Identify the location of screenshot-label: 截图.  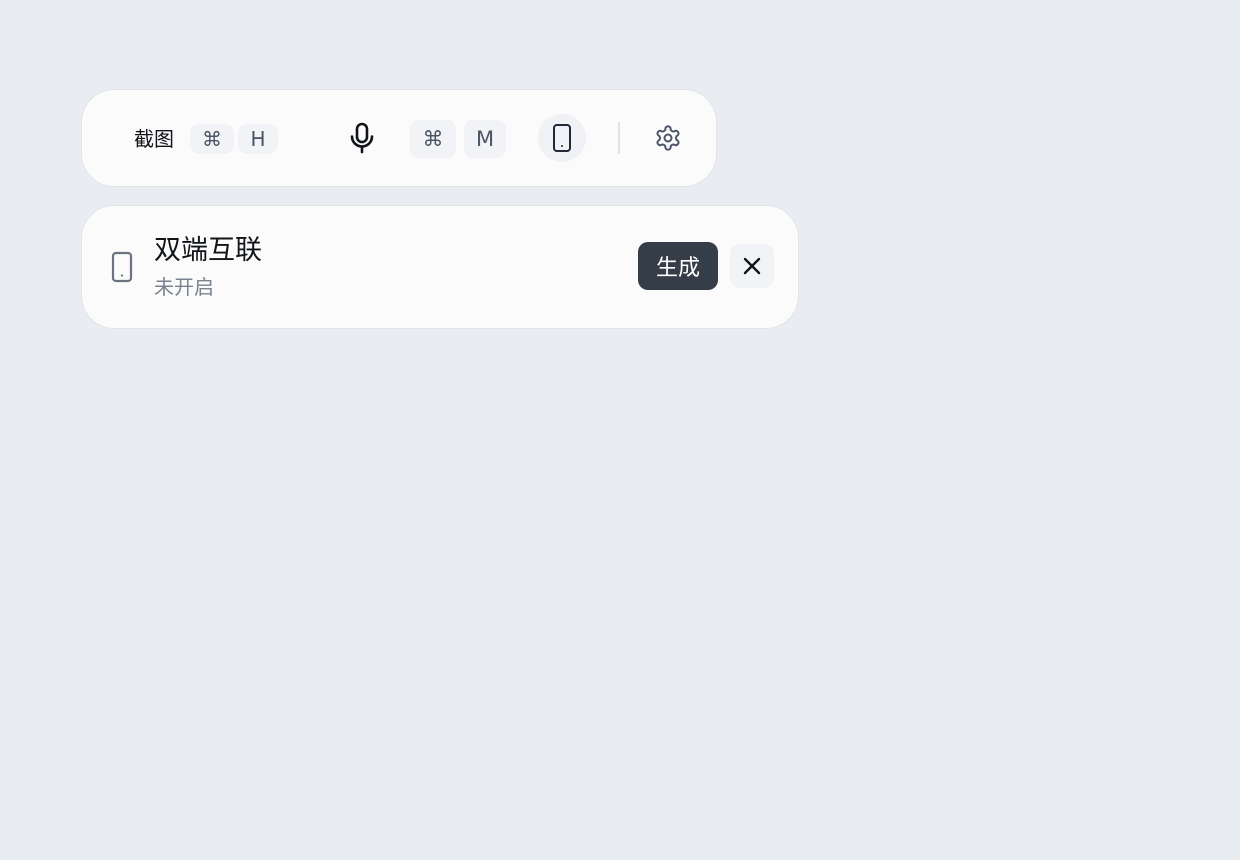
(154, 139).